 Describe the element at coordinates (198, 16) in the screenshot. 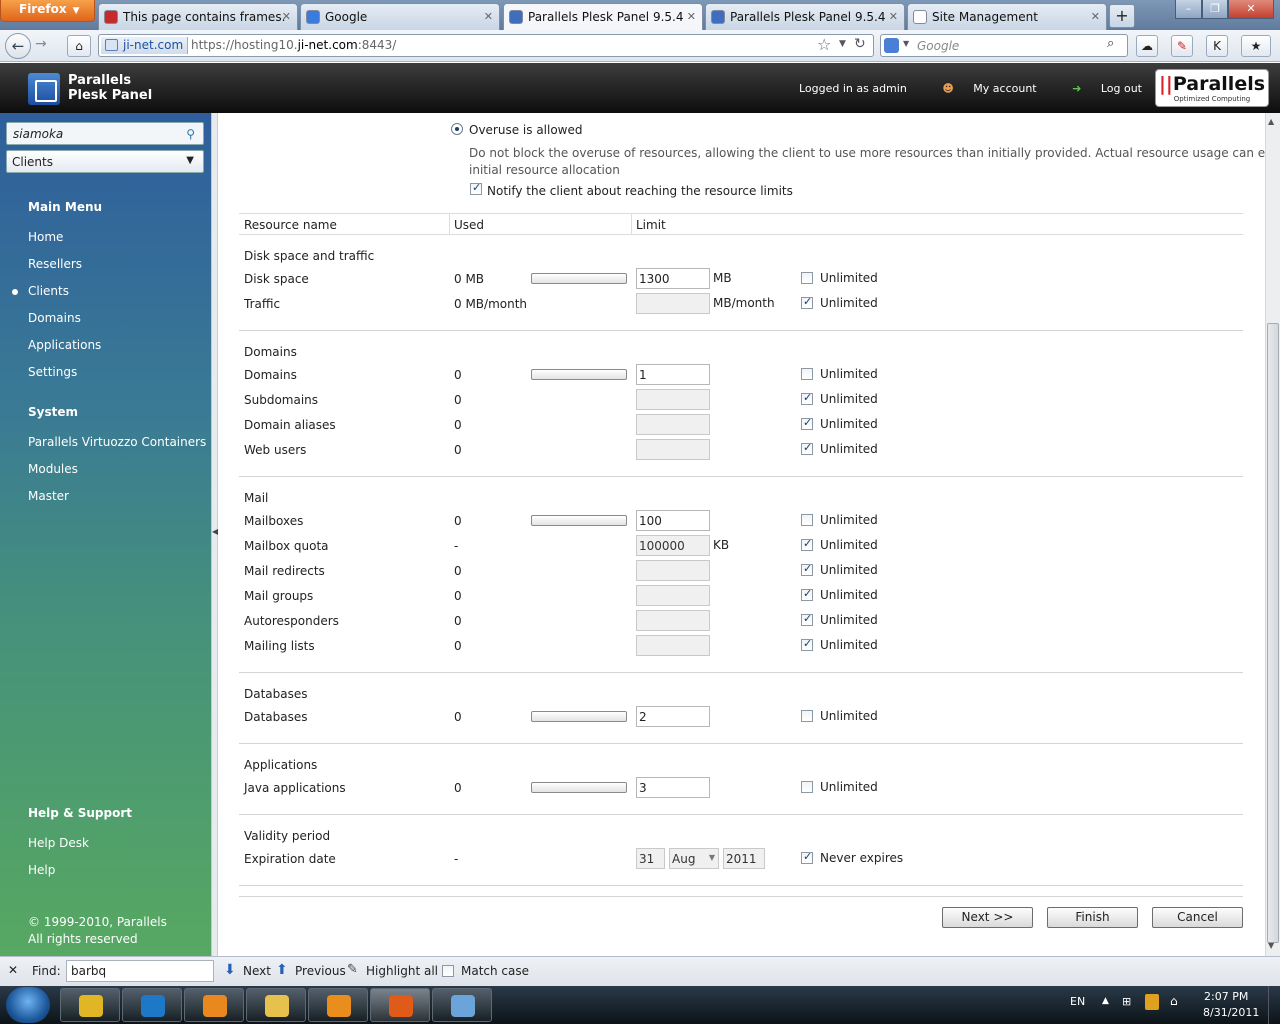

I see `browser-tab: This page contains frames. ✕` at that location.